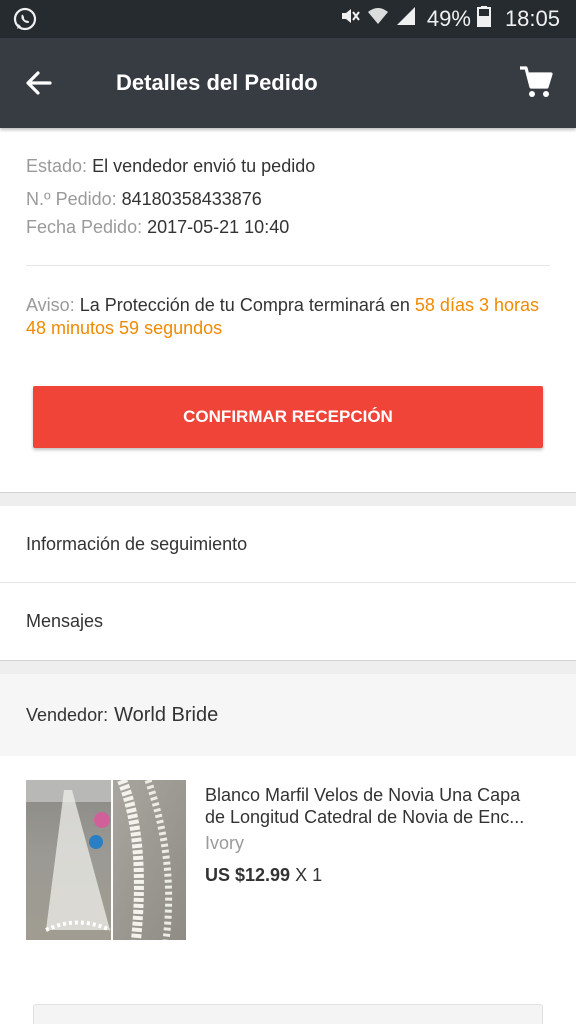 The height and width of the screenshot is (1024, 576). I want to click on order-date-row: Fecha Pedido: 2017-05-21 10:40, so click(157, 227).